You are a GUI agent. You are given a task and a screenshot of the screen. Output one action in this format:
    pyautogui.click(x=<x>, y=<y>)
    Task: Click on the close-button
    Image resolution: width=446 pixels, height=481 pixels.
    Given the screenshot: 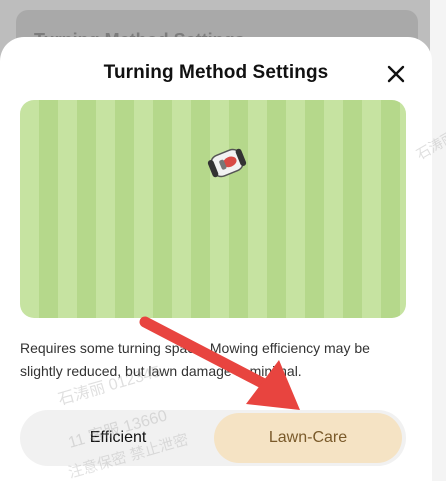 What is the action you would take?
    pyautogui.click(x=396, y=74)
    